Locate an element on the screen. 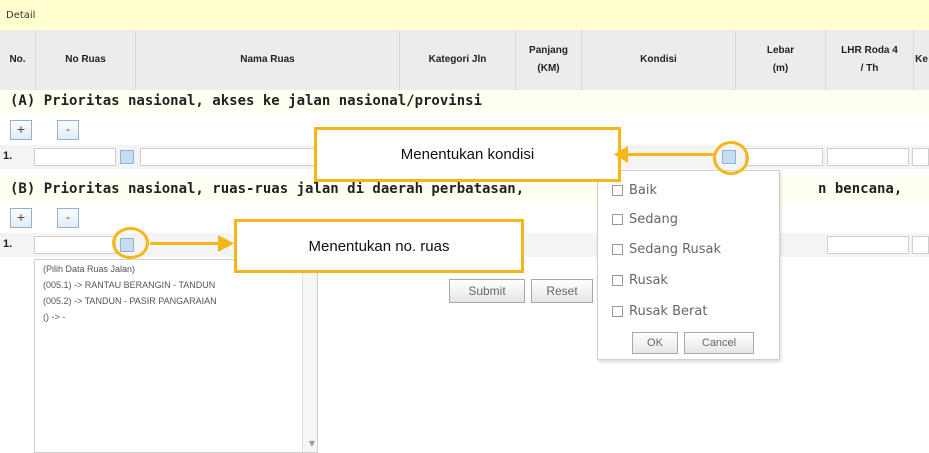 The image size is (929, 453). ruas-option: (005.1) -> RANTAU BERANGIN - TANDUN is located at coordinates (129, 285).